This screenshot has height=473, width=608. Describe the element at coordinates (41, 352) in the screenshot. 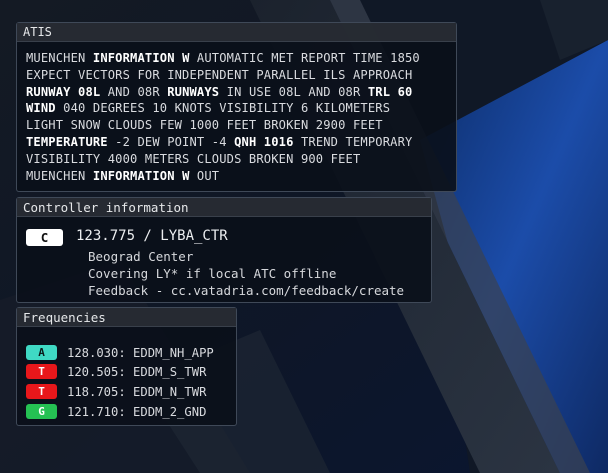

I see `frequency-type-badge: A` at that location.